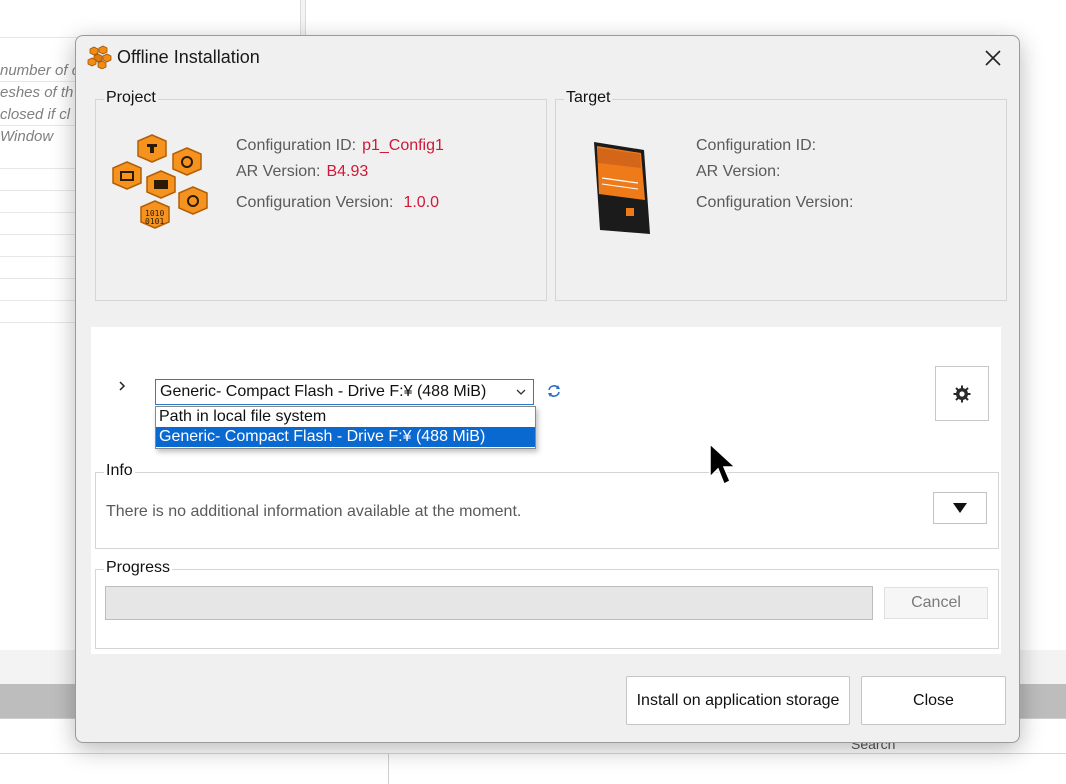 Image resolution: width=1066 pixels, height=784 pixels. Describe the element at coordinates (723, 464) in the screenshot. I see `mouse-cursor-icon` at that location.